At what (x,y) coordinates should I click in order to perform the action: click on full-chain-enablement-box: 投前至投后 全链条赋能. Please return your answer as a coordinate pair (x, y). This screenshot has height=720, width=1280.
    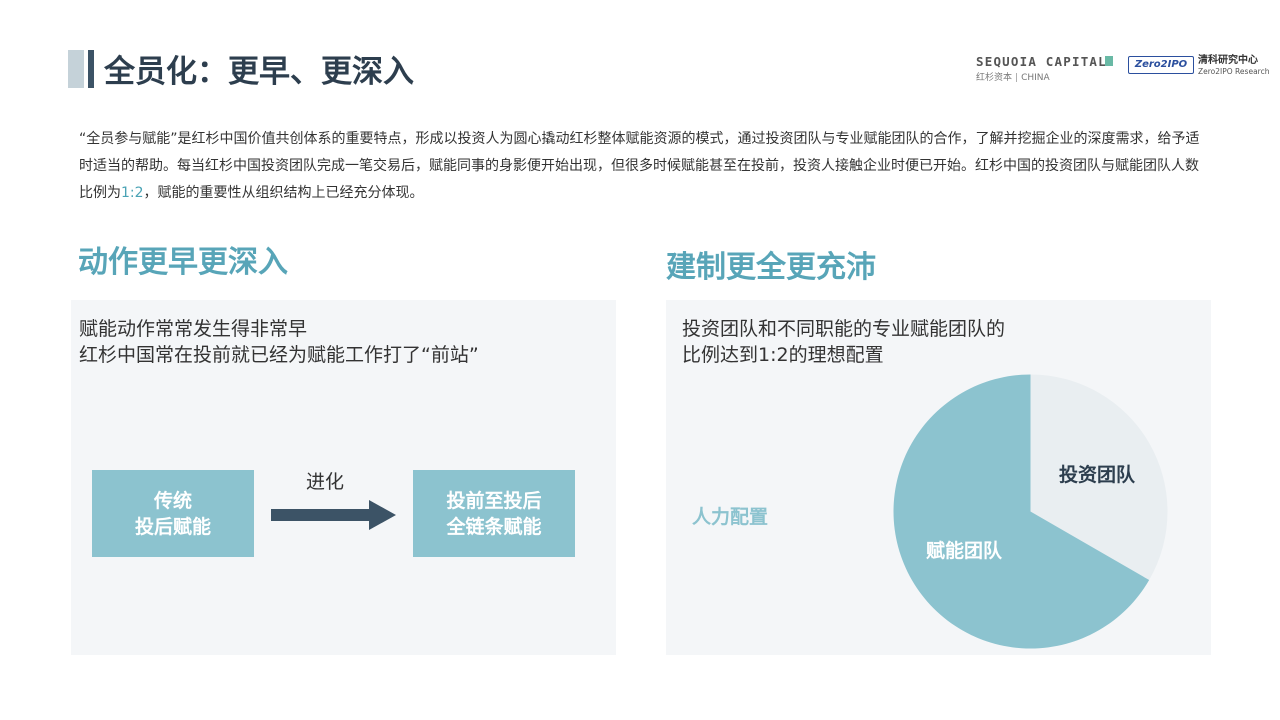
    Looking at the image, I should click on (494, 513).